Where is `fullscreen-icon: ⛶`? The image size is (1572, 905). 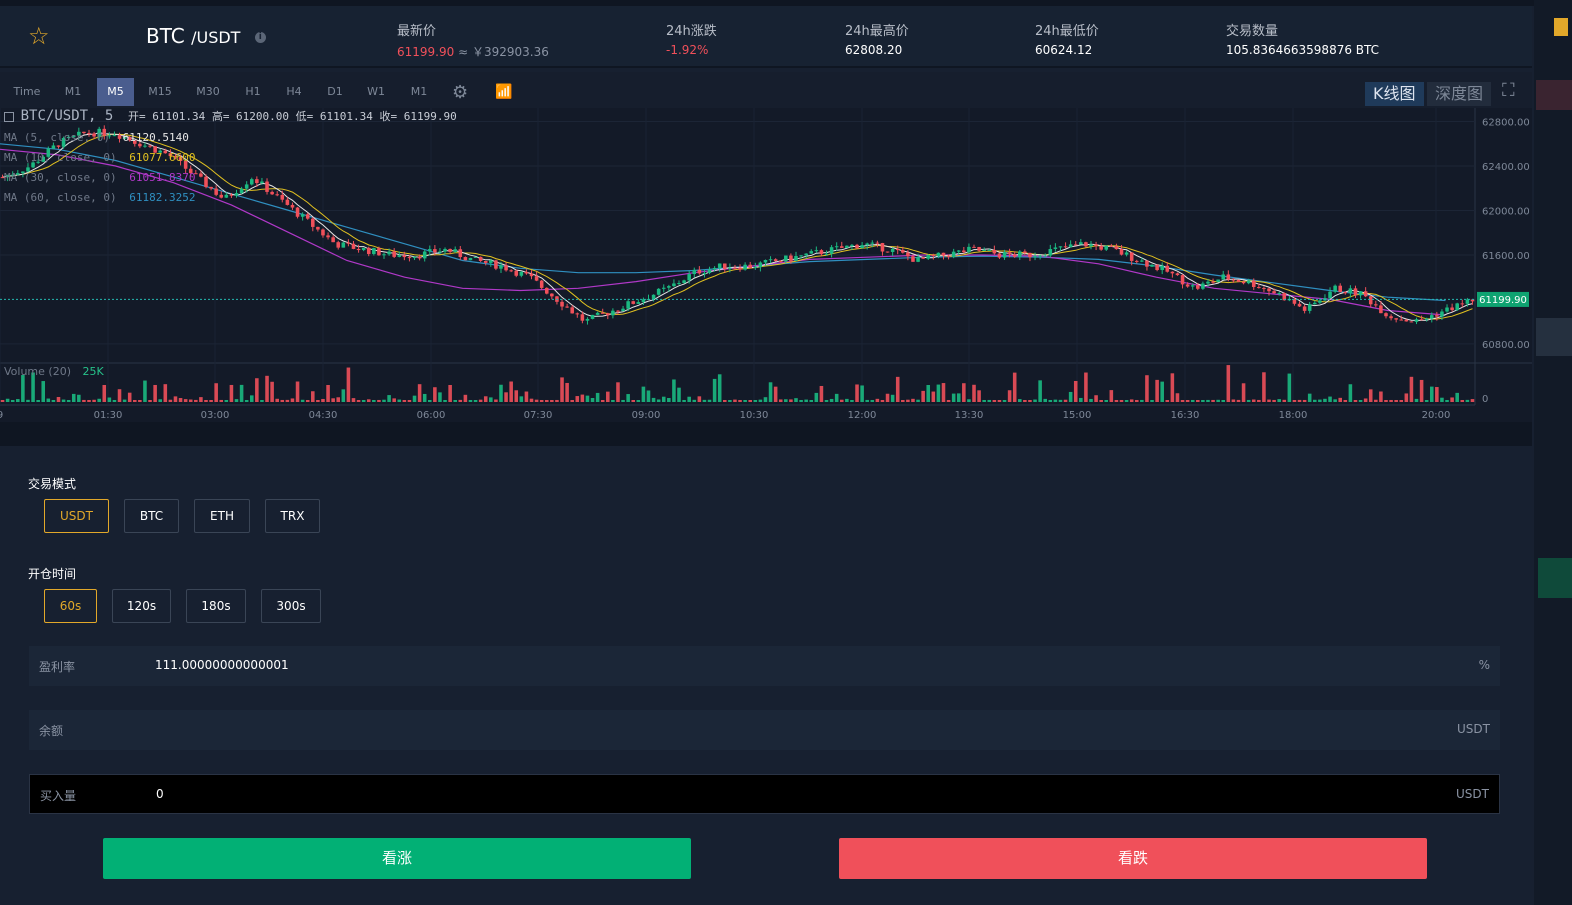 fullscreen-icon: ⛶ is located at coordinates (1508, 90).